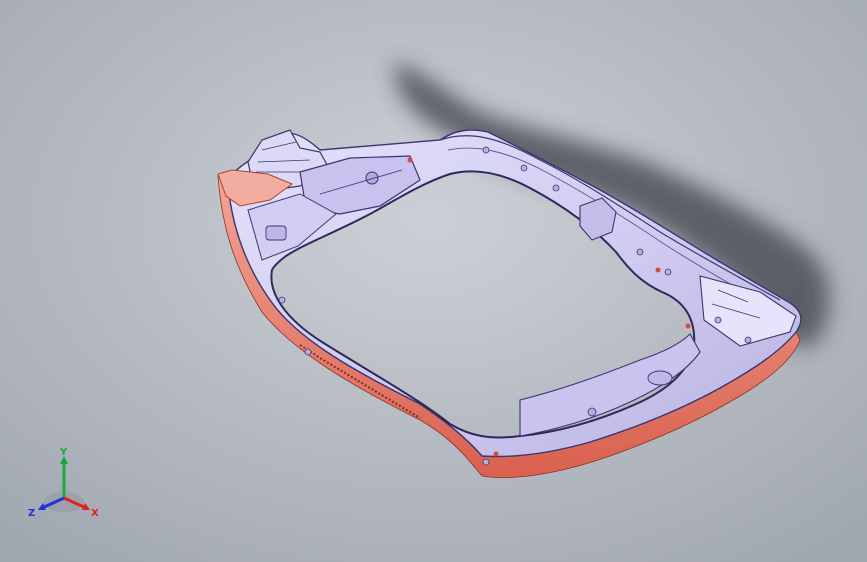 This screenshot has width=867, height=562. What do you see at coordinates (95, 513) in the screenshot?
I see `x-label: X` at bounding box center [95, 513].